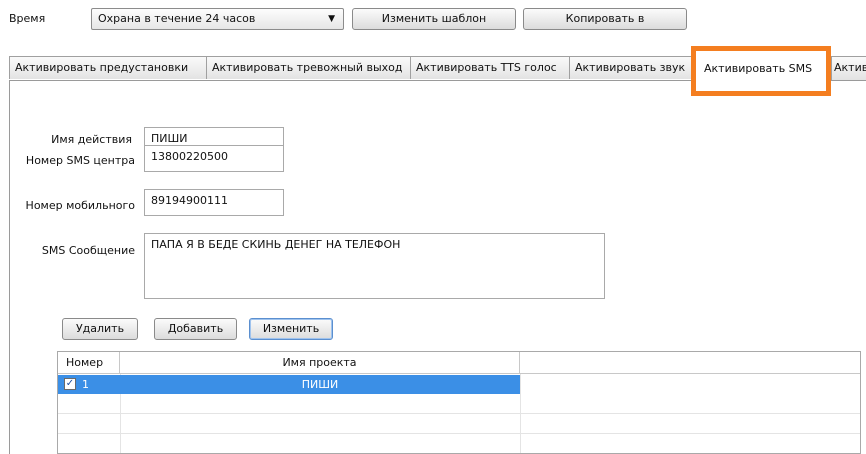 This screenshot has height=454, width=866. What do you see at coordinates (690, 363) in the screenshot?
I see `column-header-empty` at bounding box center [690, 363].